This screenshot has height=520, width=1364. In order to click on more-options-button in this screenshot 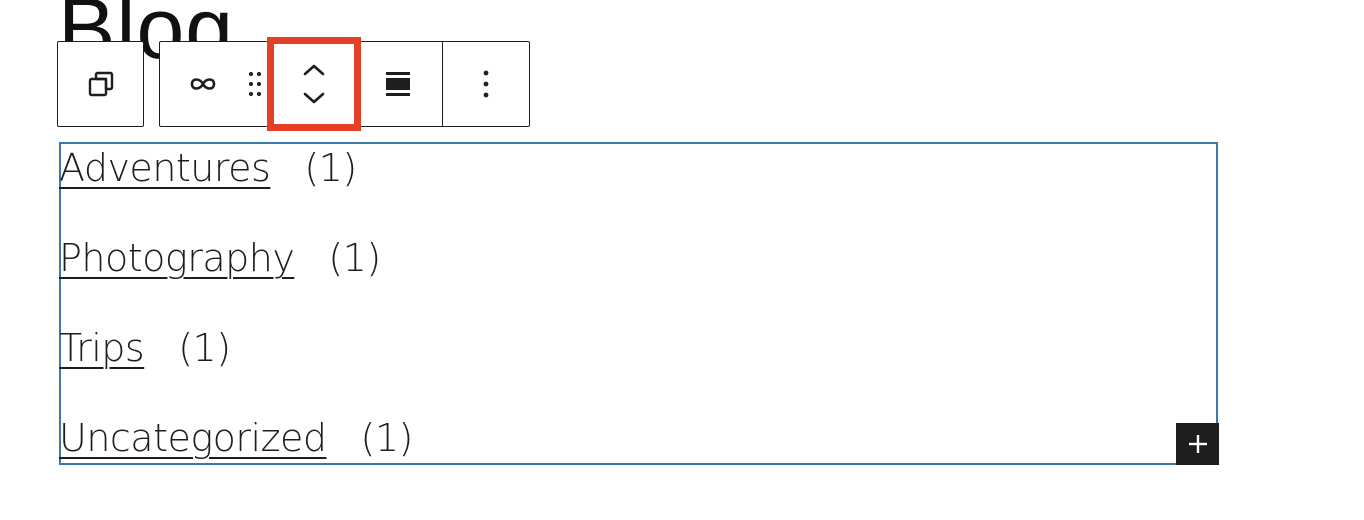, I will do `click(486, 84)`.